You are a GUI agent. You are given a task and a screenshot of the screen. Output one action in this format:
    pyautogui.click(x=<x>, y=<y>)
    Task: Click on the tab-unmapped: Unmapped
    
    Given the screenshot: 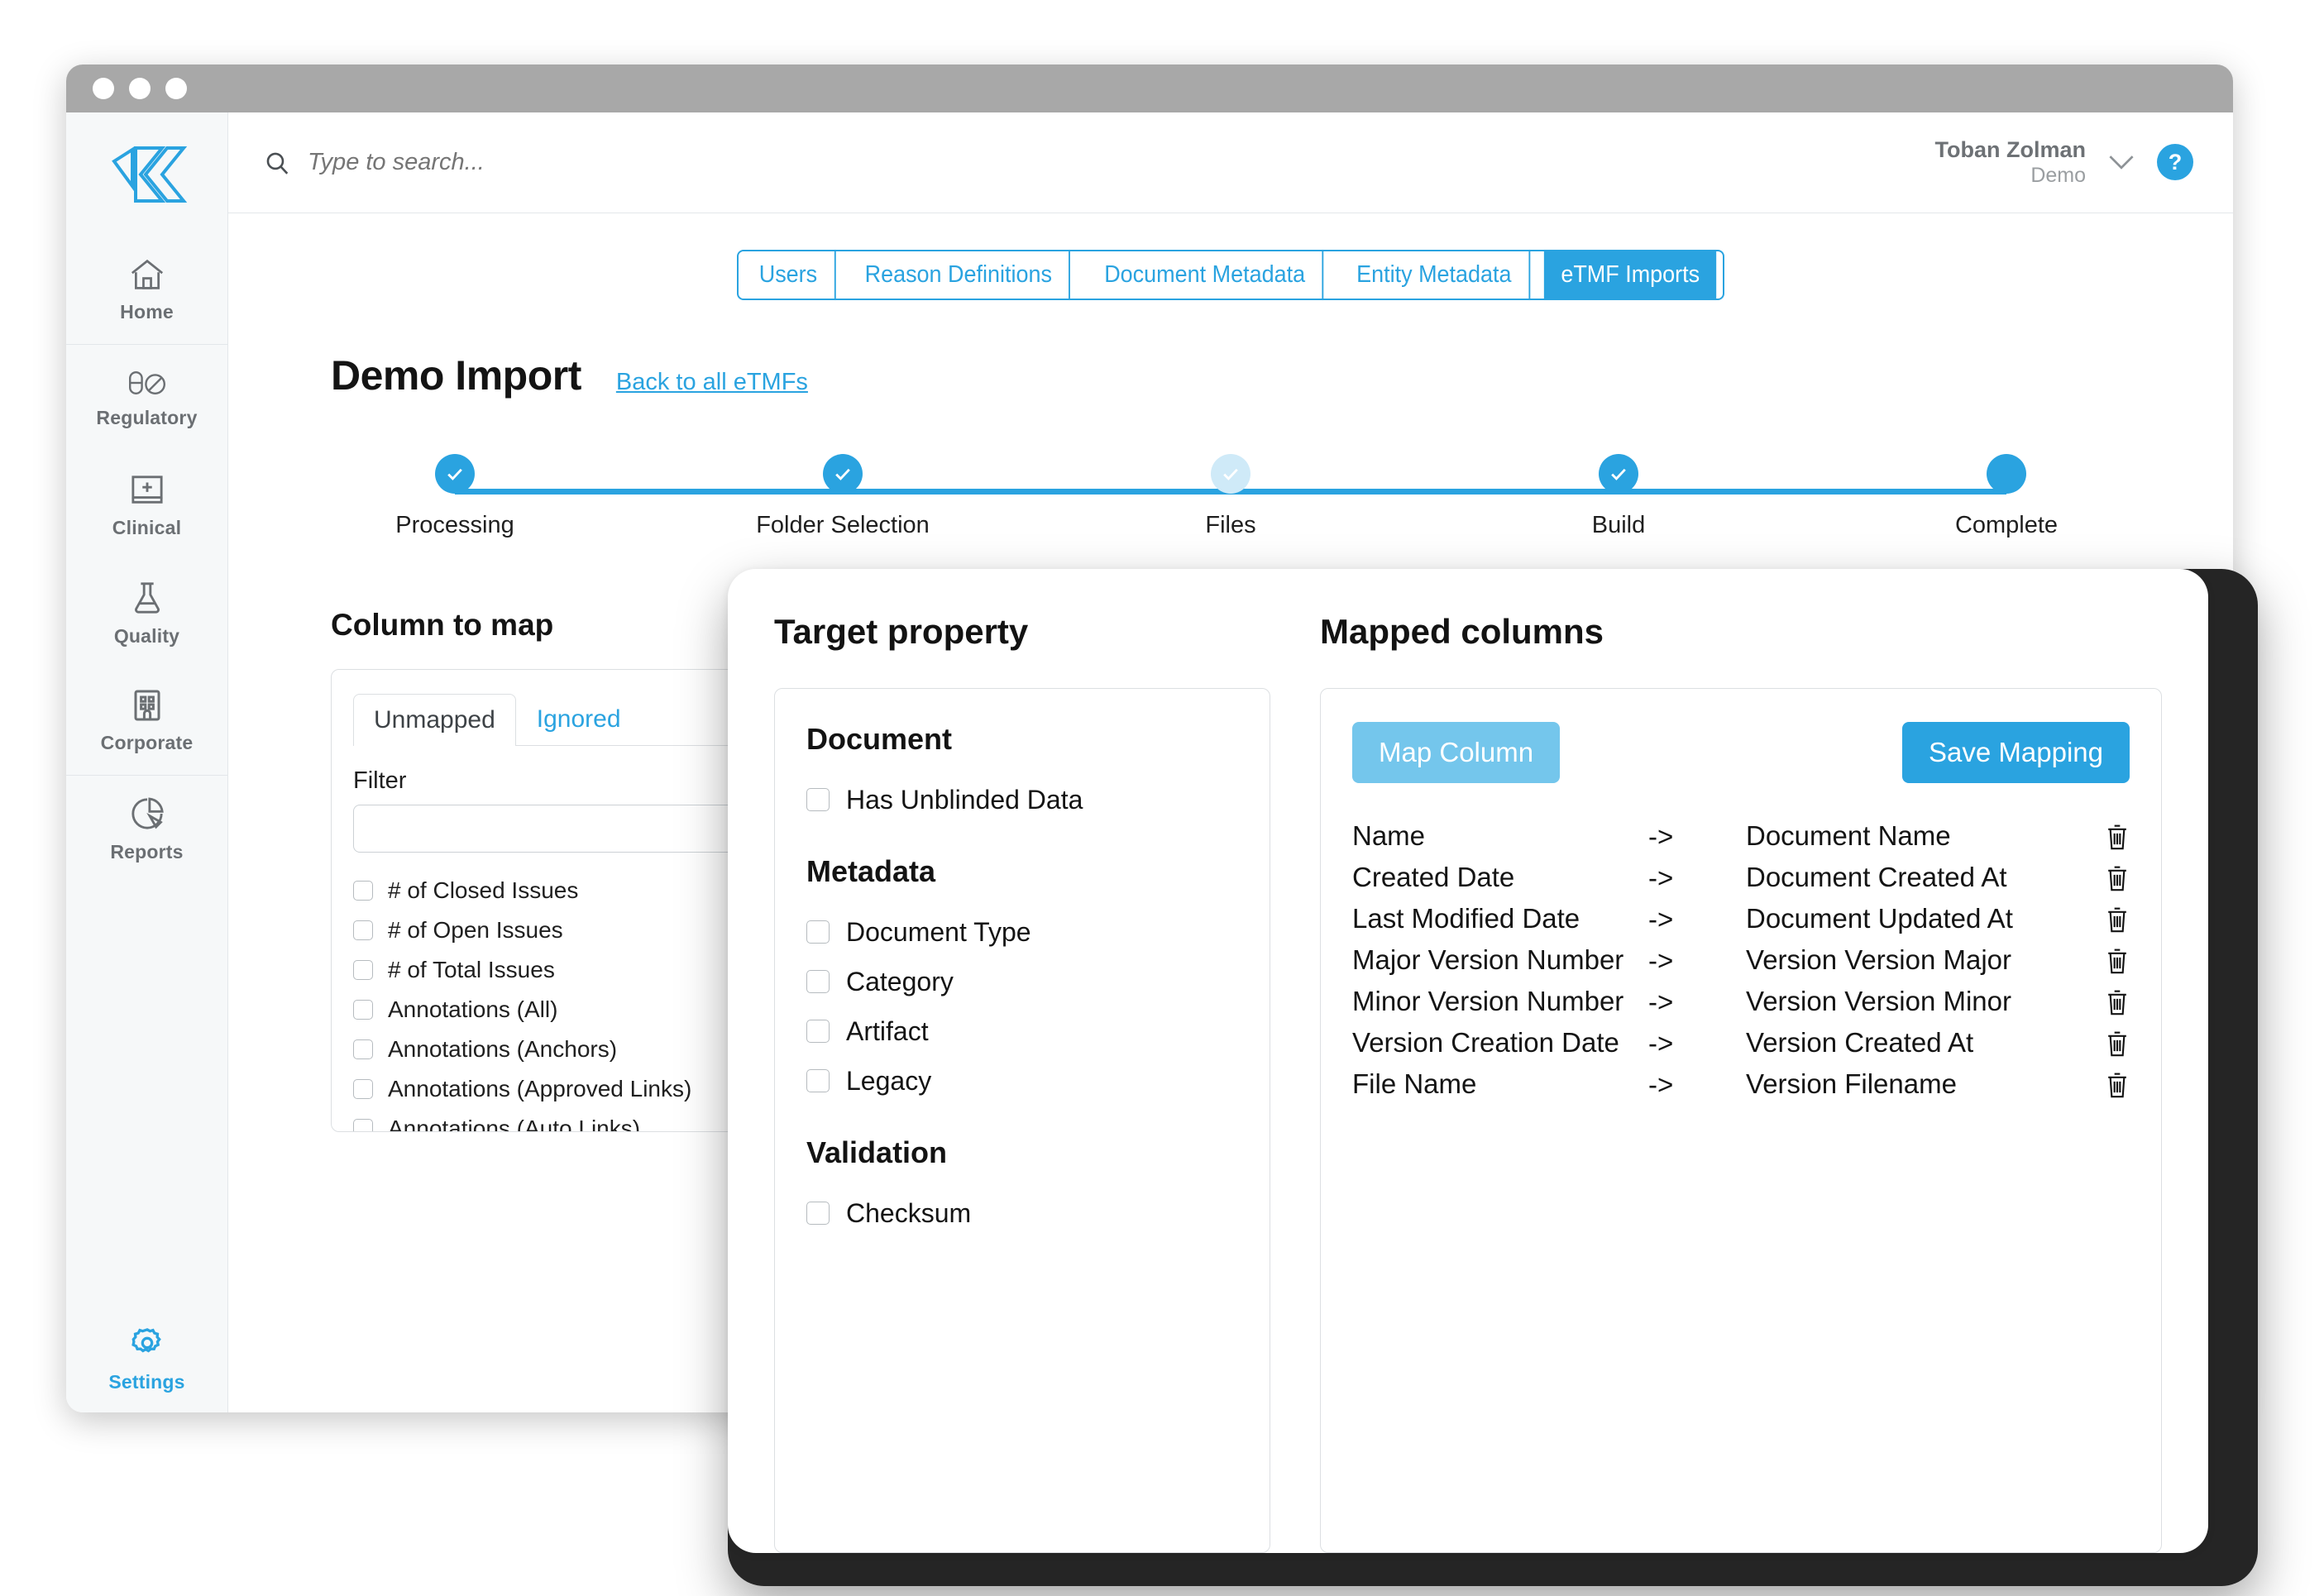 What is the action you would take?
    pyautogui.click(x=434, y=720)
    